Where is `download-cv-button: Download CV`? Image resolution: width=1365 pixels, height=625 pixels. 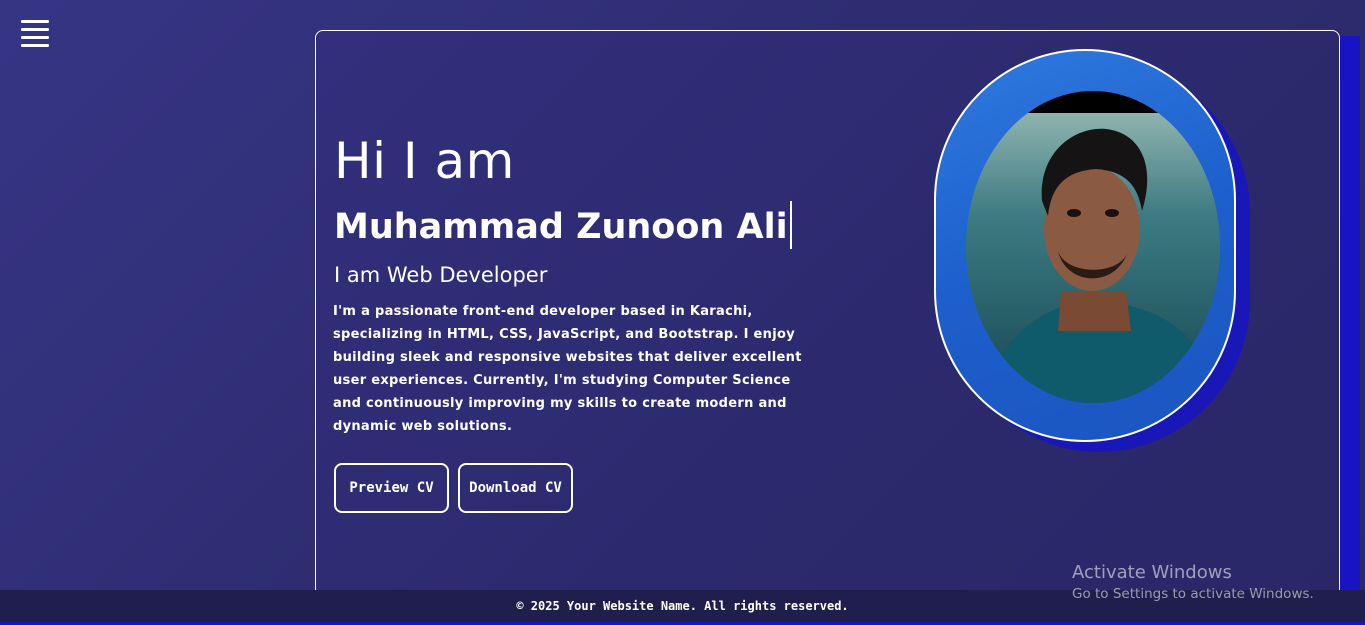
download-cv-button: Download CV is located at coordinates (515, 488).